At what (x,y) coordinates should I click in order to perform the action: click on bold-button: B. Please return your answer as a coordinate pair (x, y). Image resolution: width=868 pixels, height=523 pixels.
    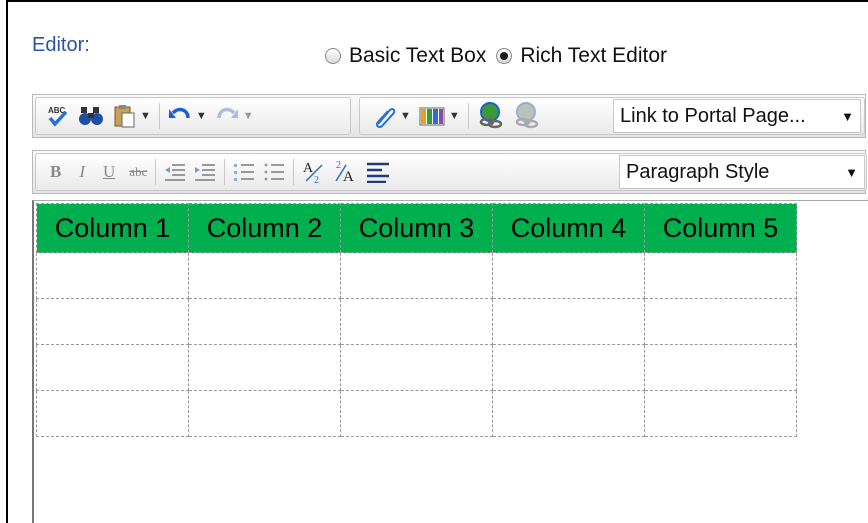
    Looking at the image, I should click on (55, 172).